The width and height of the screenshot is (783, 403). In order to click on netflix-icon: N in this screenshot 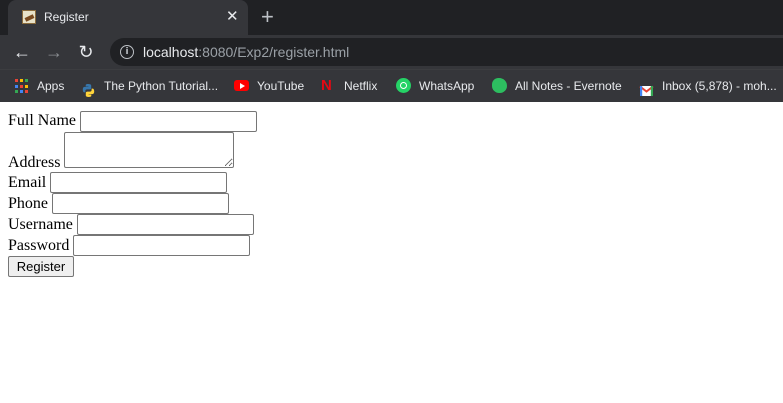, I will do `click(326, 85)`.